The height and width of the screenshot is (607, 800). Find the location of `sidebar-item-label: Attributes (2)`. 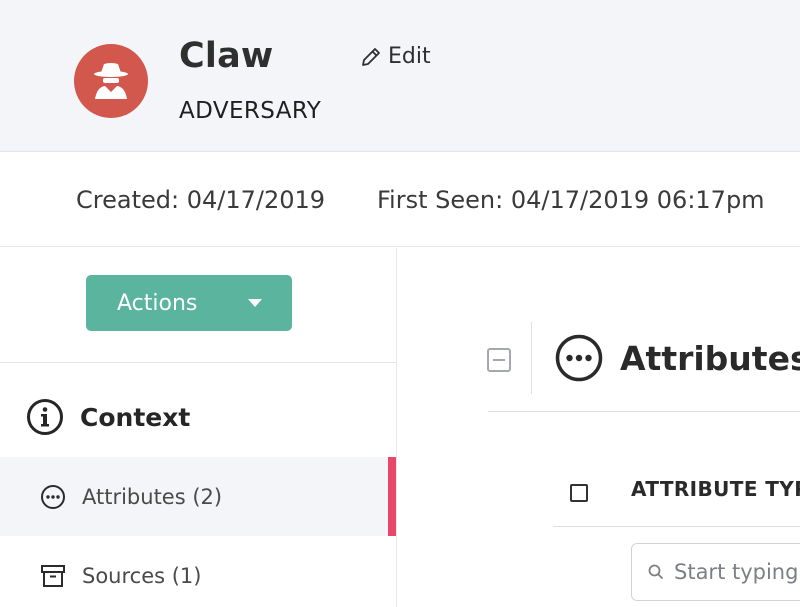

sidebar-item-label: Attributes (2) is located at coordinates (152, 496).